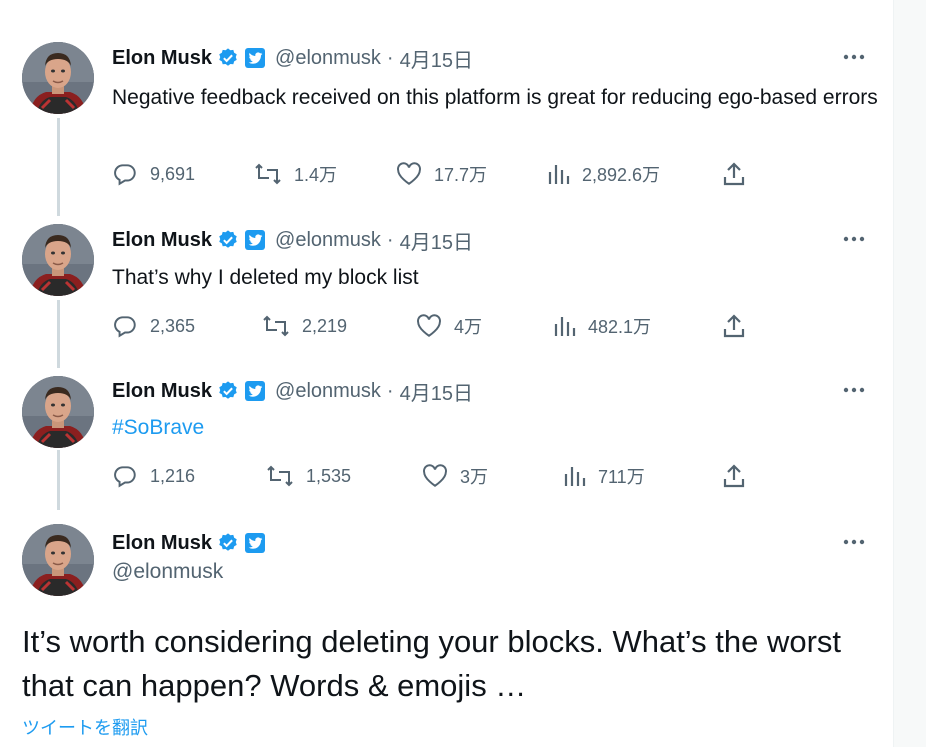  I want to click on translate-tweet-link: ツイートを翻訳, so click(85, 727).